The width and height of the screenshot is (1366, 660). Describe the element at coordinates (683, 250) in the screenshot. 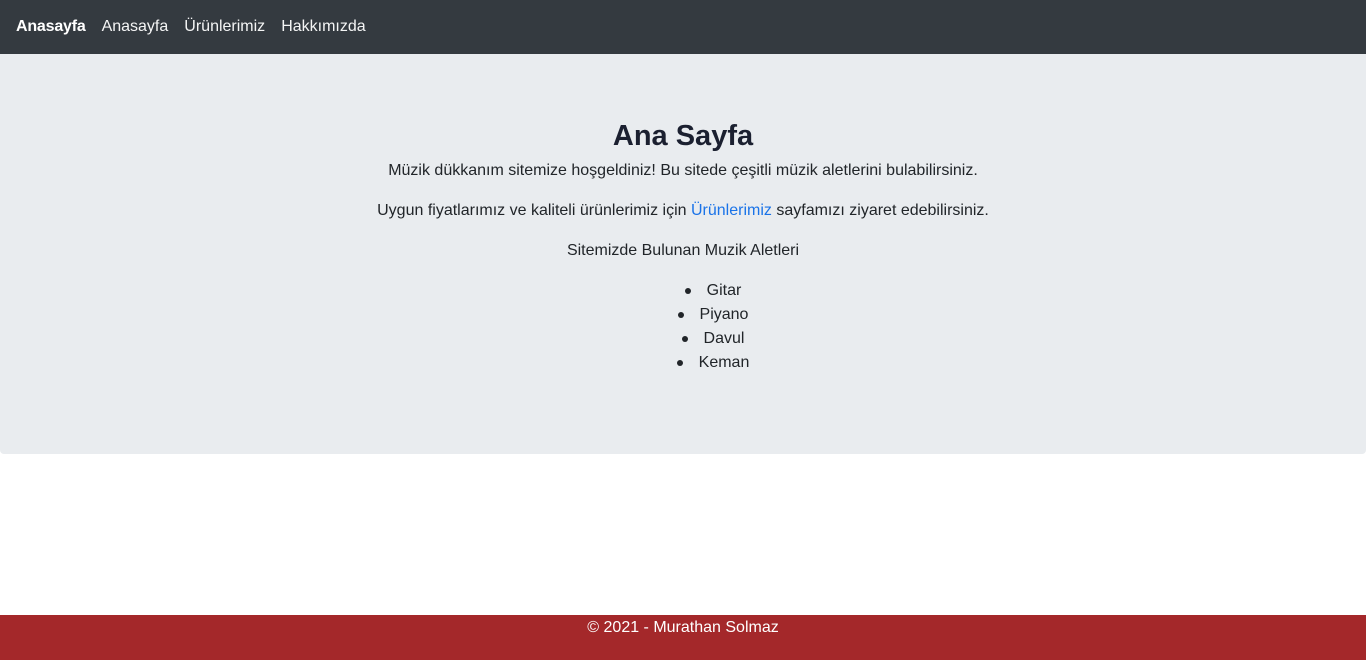

I see `instruments-heading: Sitemizde Bulunan Muzik Aletleri` at that location.